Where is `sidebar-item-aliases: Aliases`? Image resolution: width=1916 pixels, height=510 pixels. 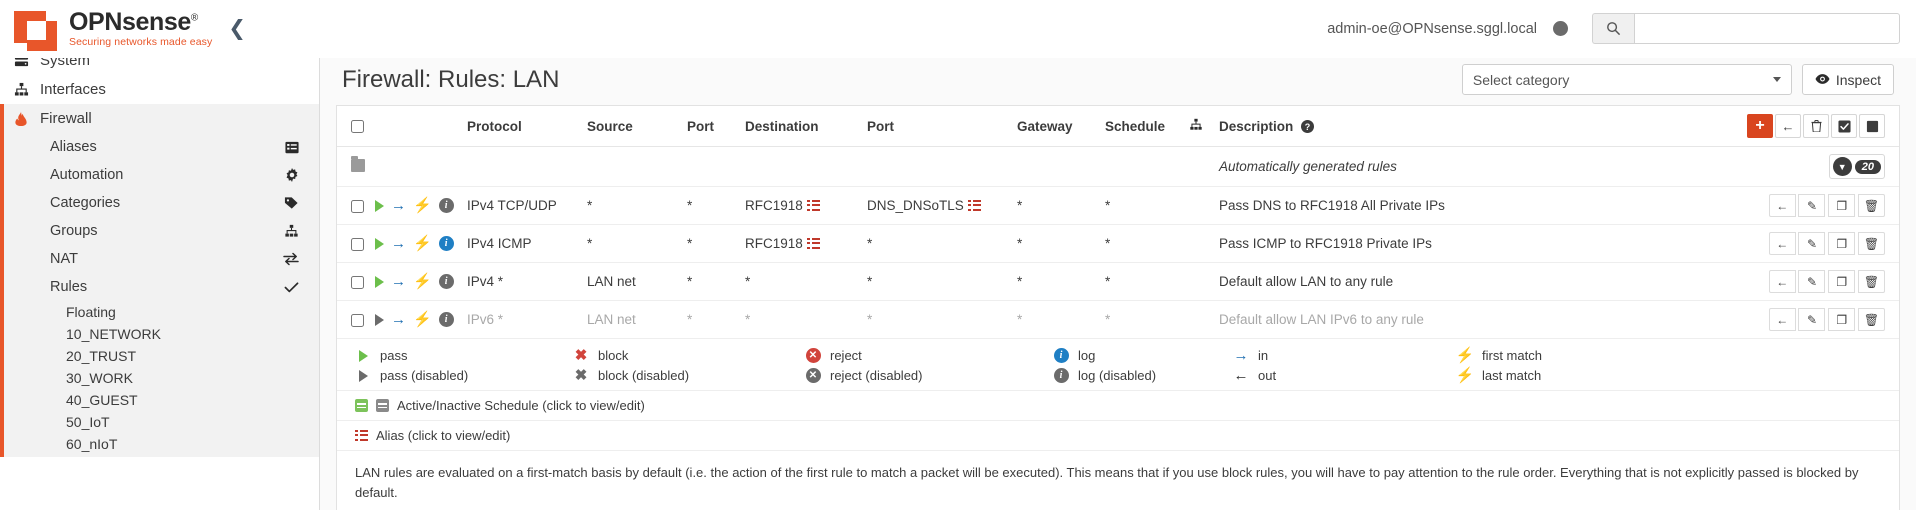
sidebar-item-aliases: Aliases is located at coordinates (161, 147).